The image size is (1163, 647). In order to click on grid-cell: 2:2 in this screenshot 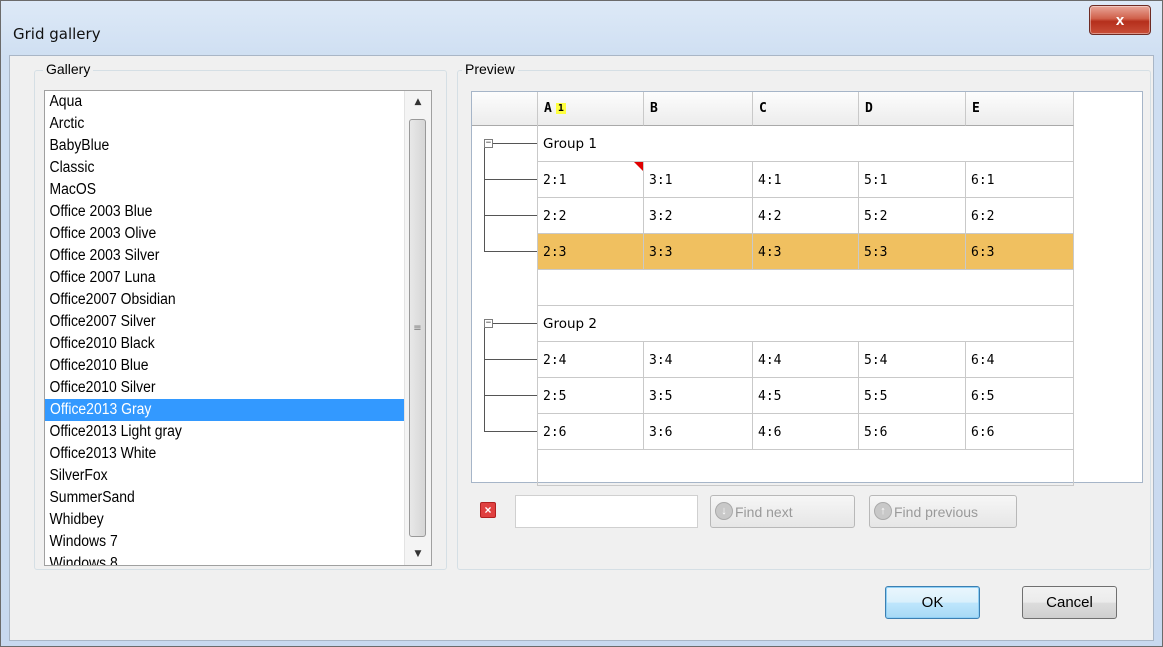, I will do `click(591, 216)`.